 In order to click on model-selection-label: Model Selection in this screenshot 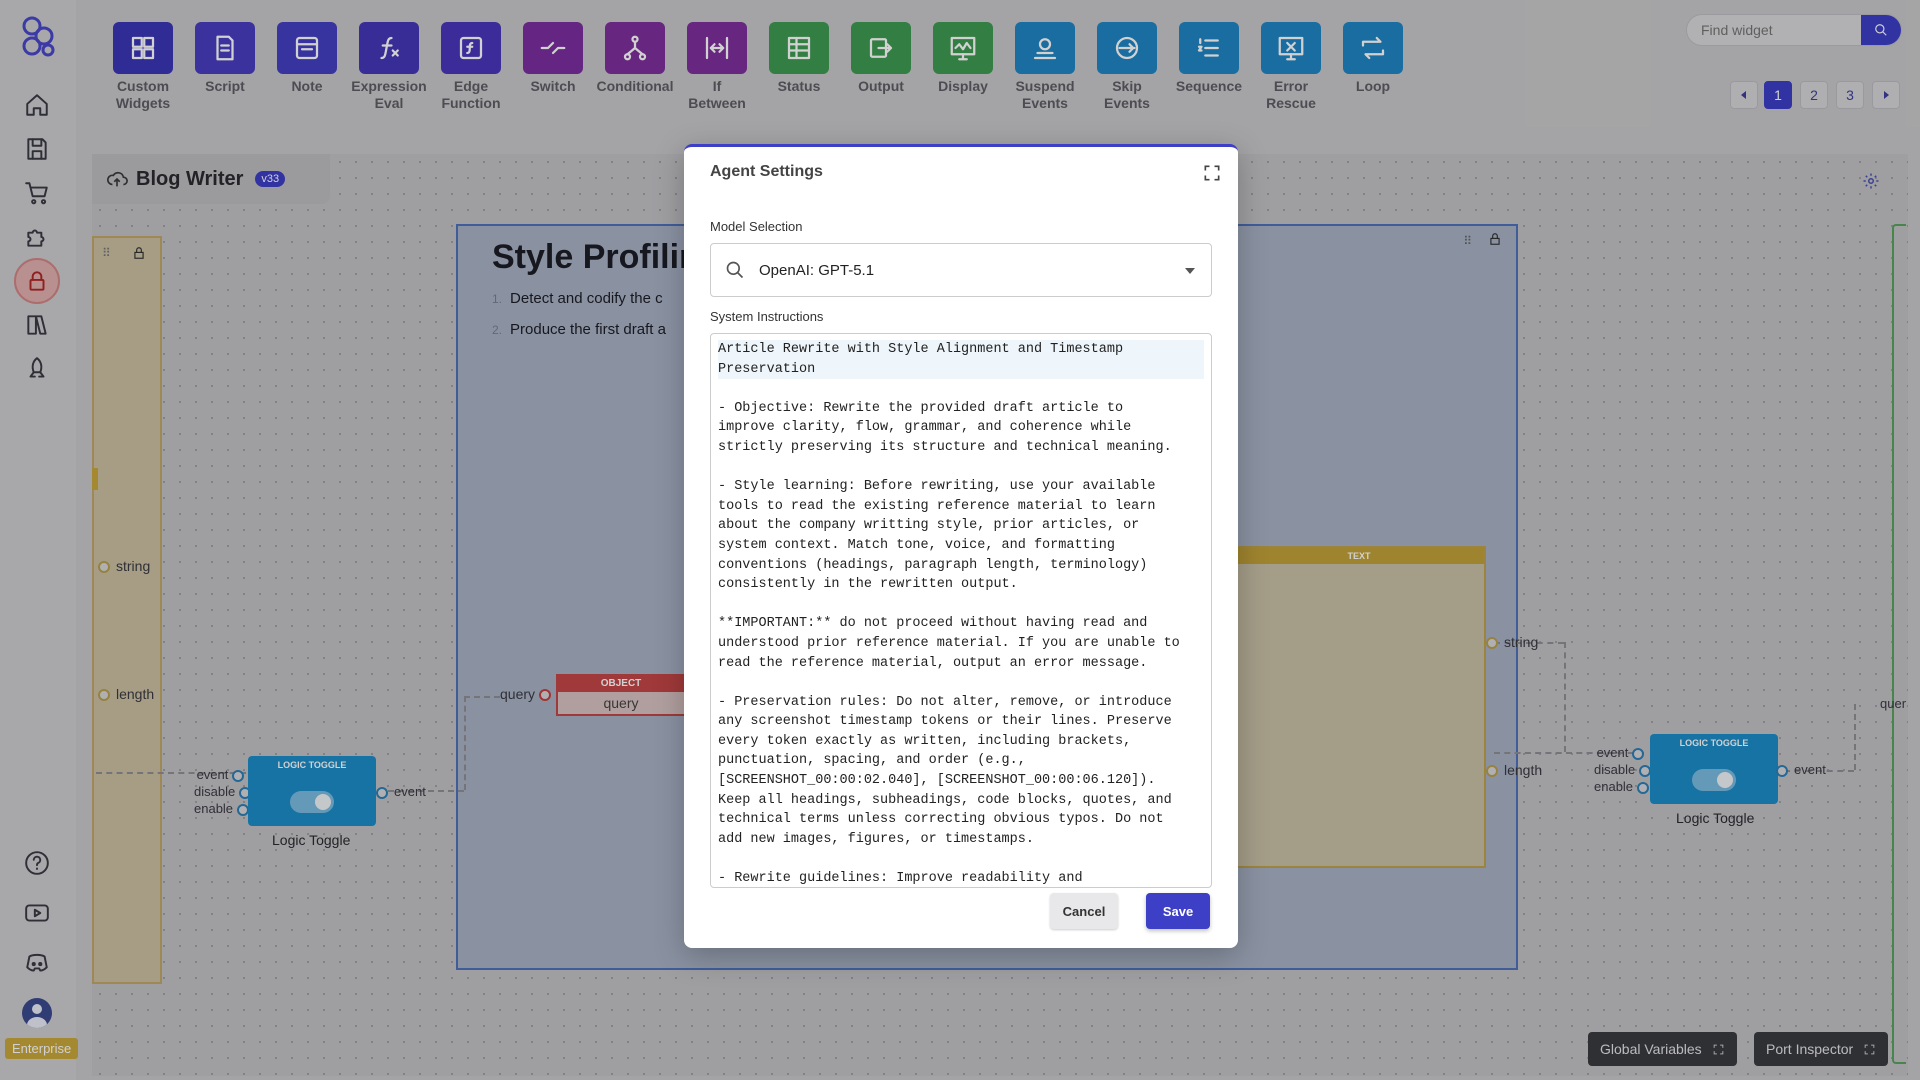, I will do `click(756, 226)`.